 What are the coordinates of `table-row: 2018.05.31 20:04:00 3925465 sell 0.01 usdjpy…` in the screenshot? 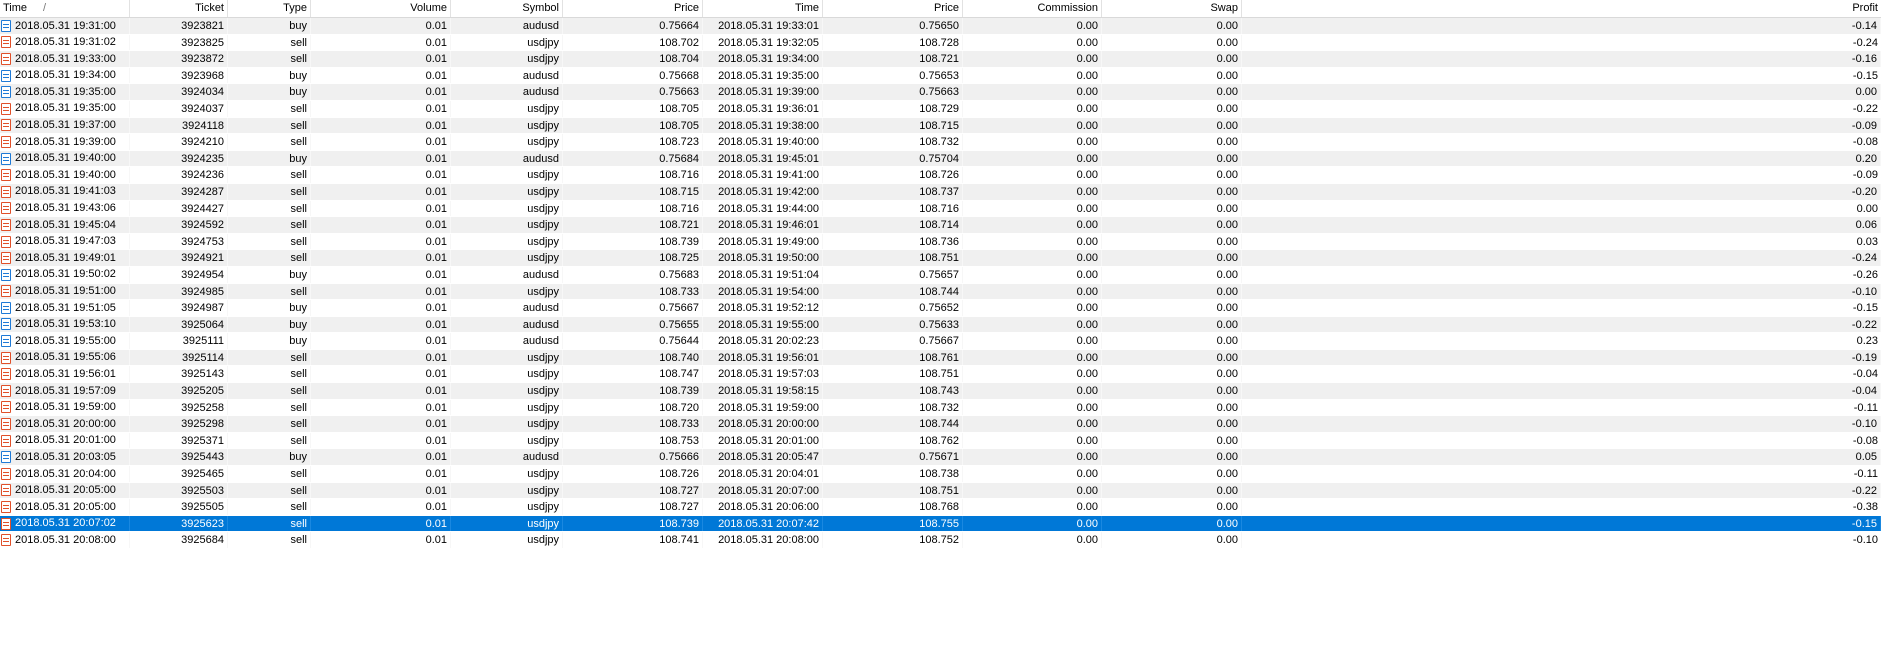 It's located at (940, 474).